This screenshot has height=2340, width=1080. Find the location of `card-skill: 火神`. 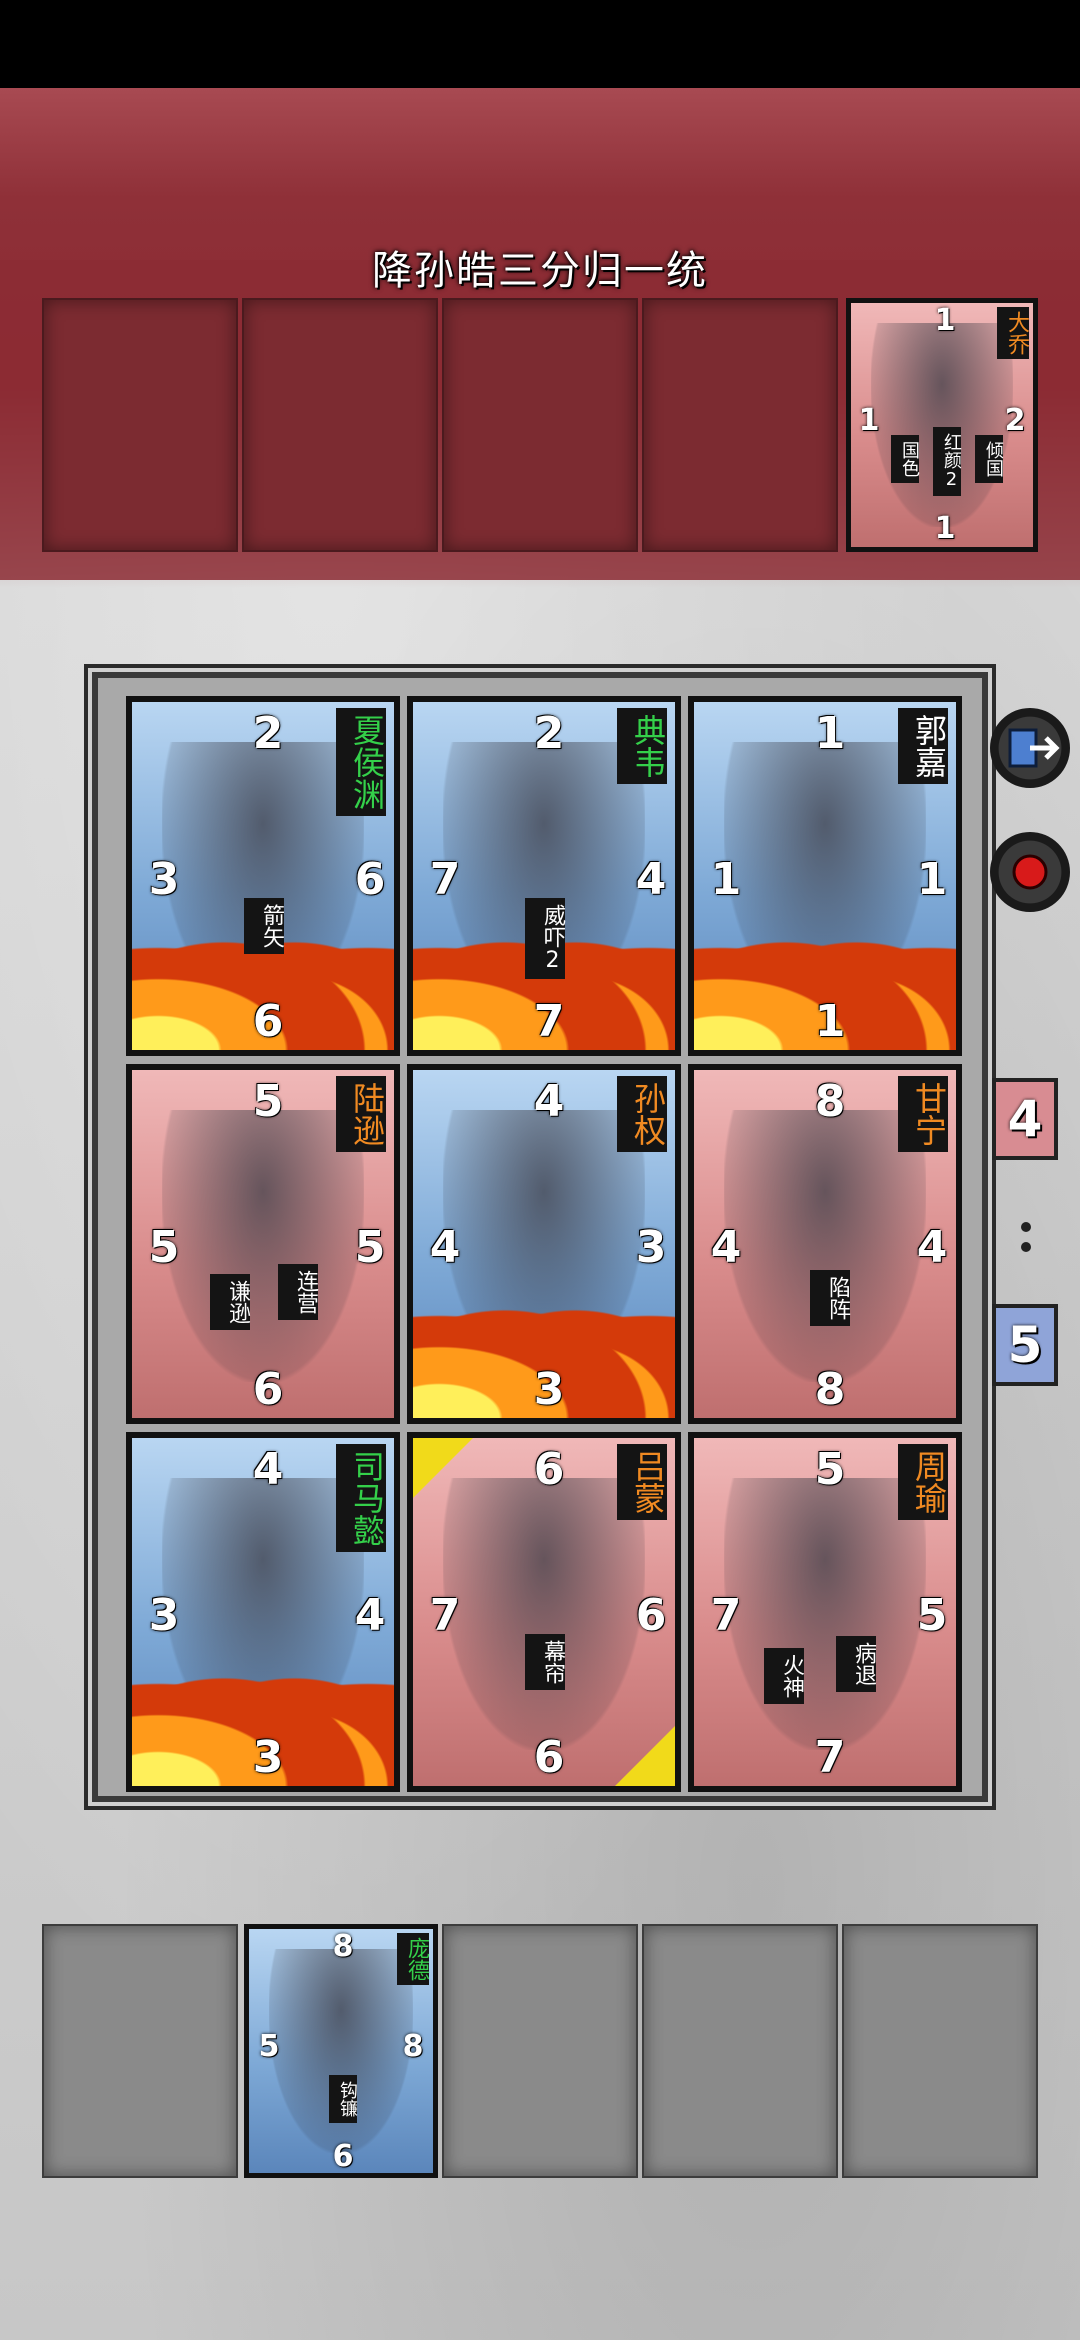

card-skill: 火神 is located at coordinates (784, 1676).